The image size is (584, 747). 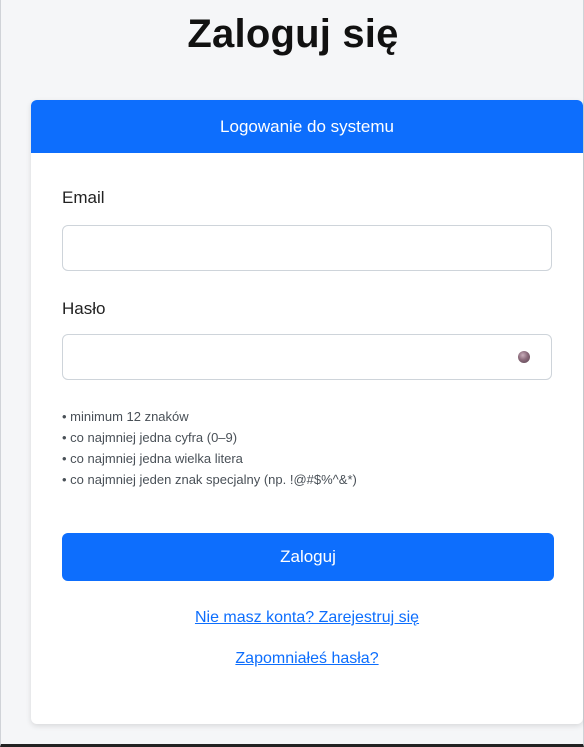 What do you see at coordinates (209, 416) in the screenshot?
I see `rule-item: minimum 12 znaków` at bounding box center [209, 416].